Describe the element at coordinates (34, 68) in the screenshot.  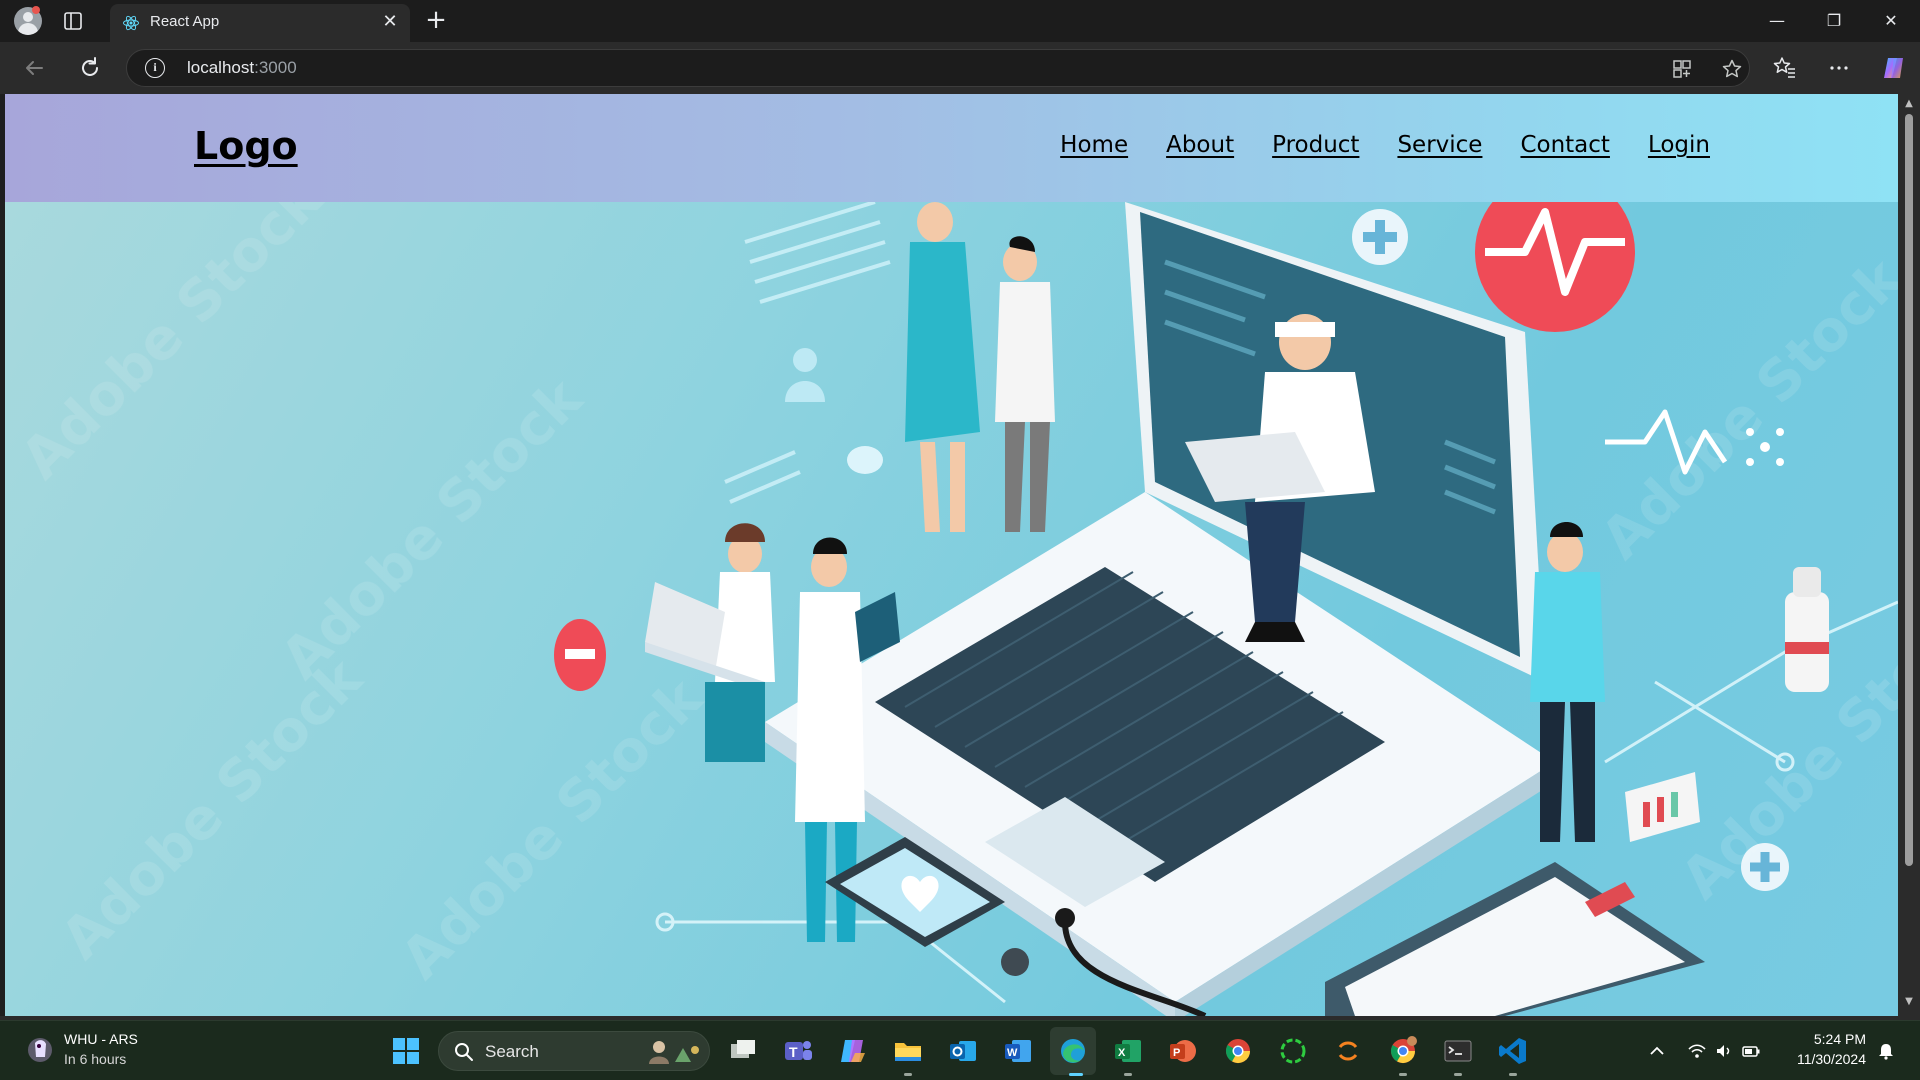
I see `back-arrow-icon` at that location.